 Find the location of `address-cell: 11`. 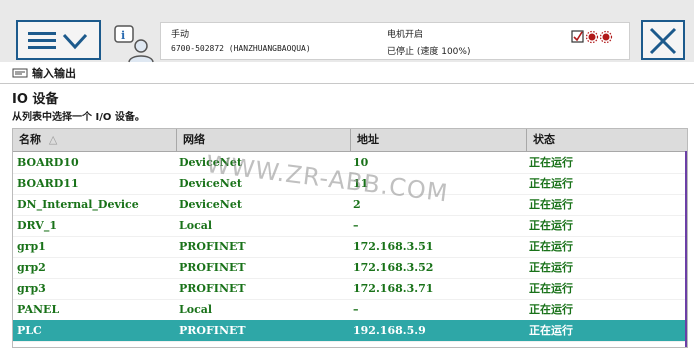

address-cell: 11 is located at coordinates (361, 183).